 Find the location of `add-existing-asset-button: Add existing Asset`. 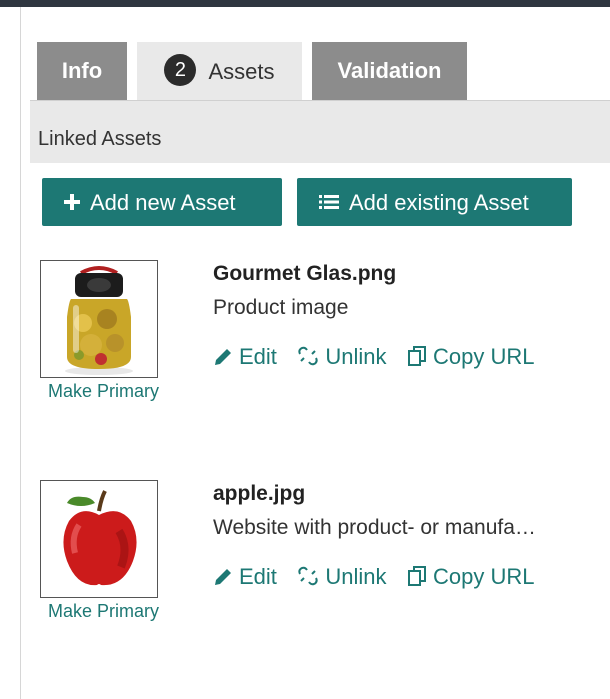

add-existing-asset-button: Add existing Asset is located at coordinates (434, 202).